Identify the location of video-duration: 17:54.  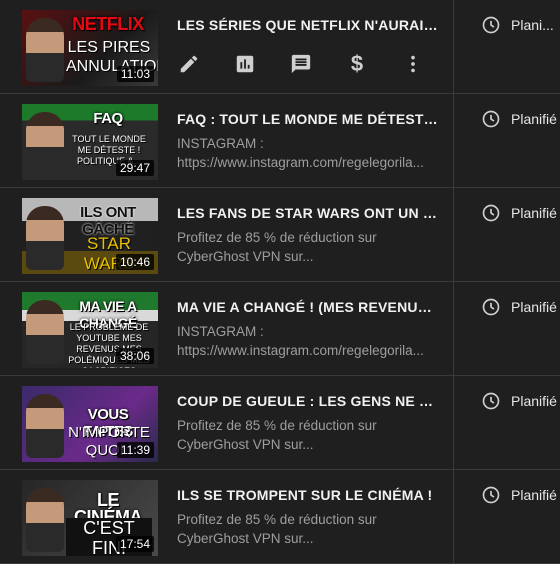
(134, 544).